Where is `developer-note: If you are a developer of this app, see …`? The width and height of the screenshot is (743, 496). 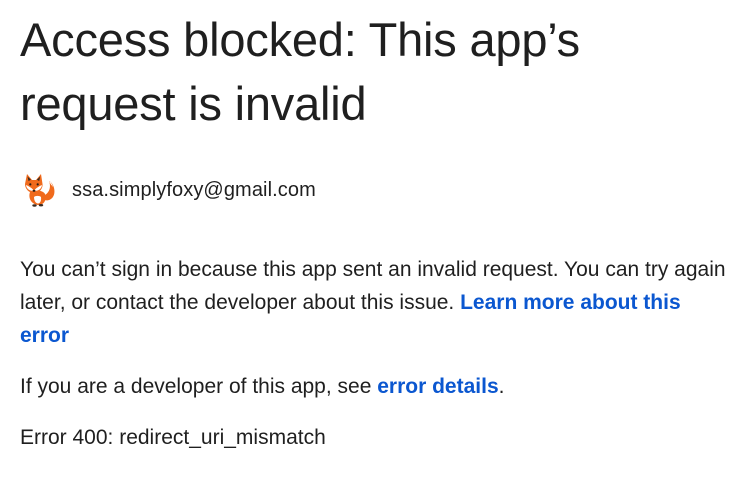 developer-note: If you are a developer of this app, see … is located at coordinates (375, 386).